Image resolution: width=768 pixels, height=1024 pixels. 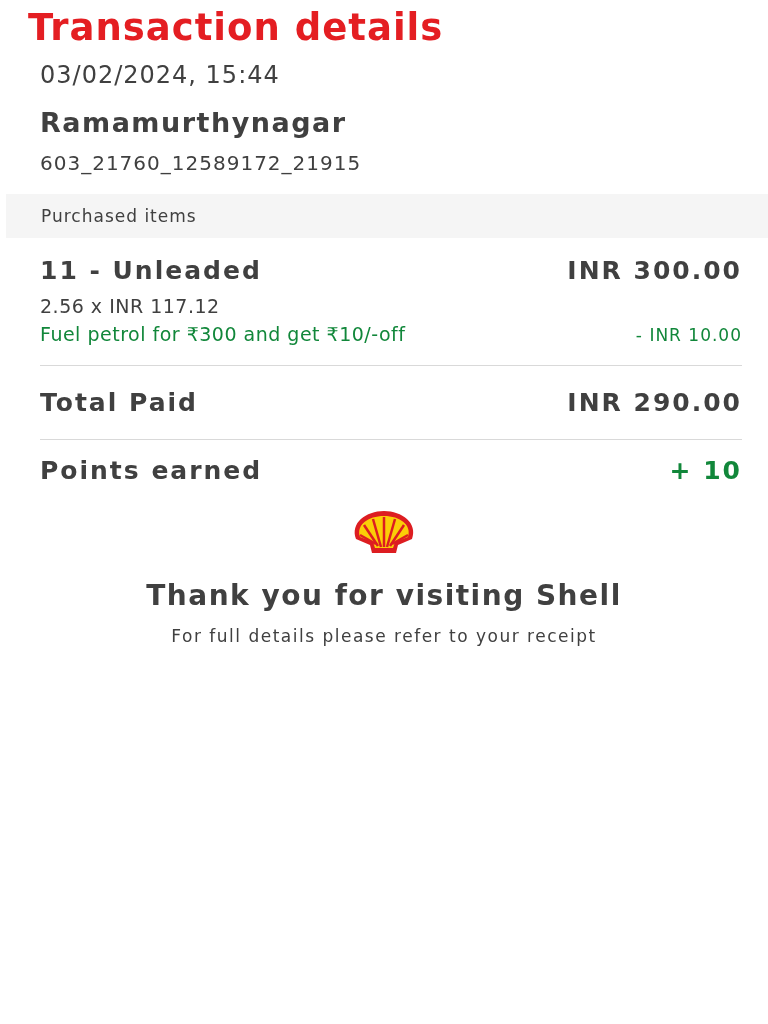 I want to click on item-amount: INR 300.00, so click(x=654, y=270).